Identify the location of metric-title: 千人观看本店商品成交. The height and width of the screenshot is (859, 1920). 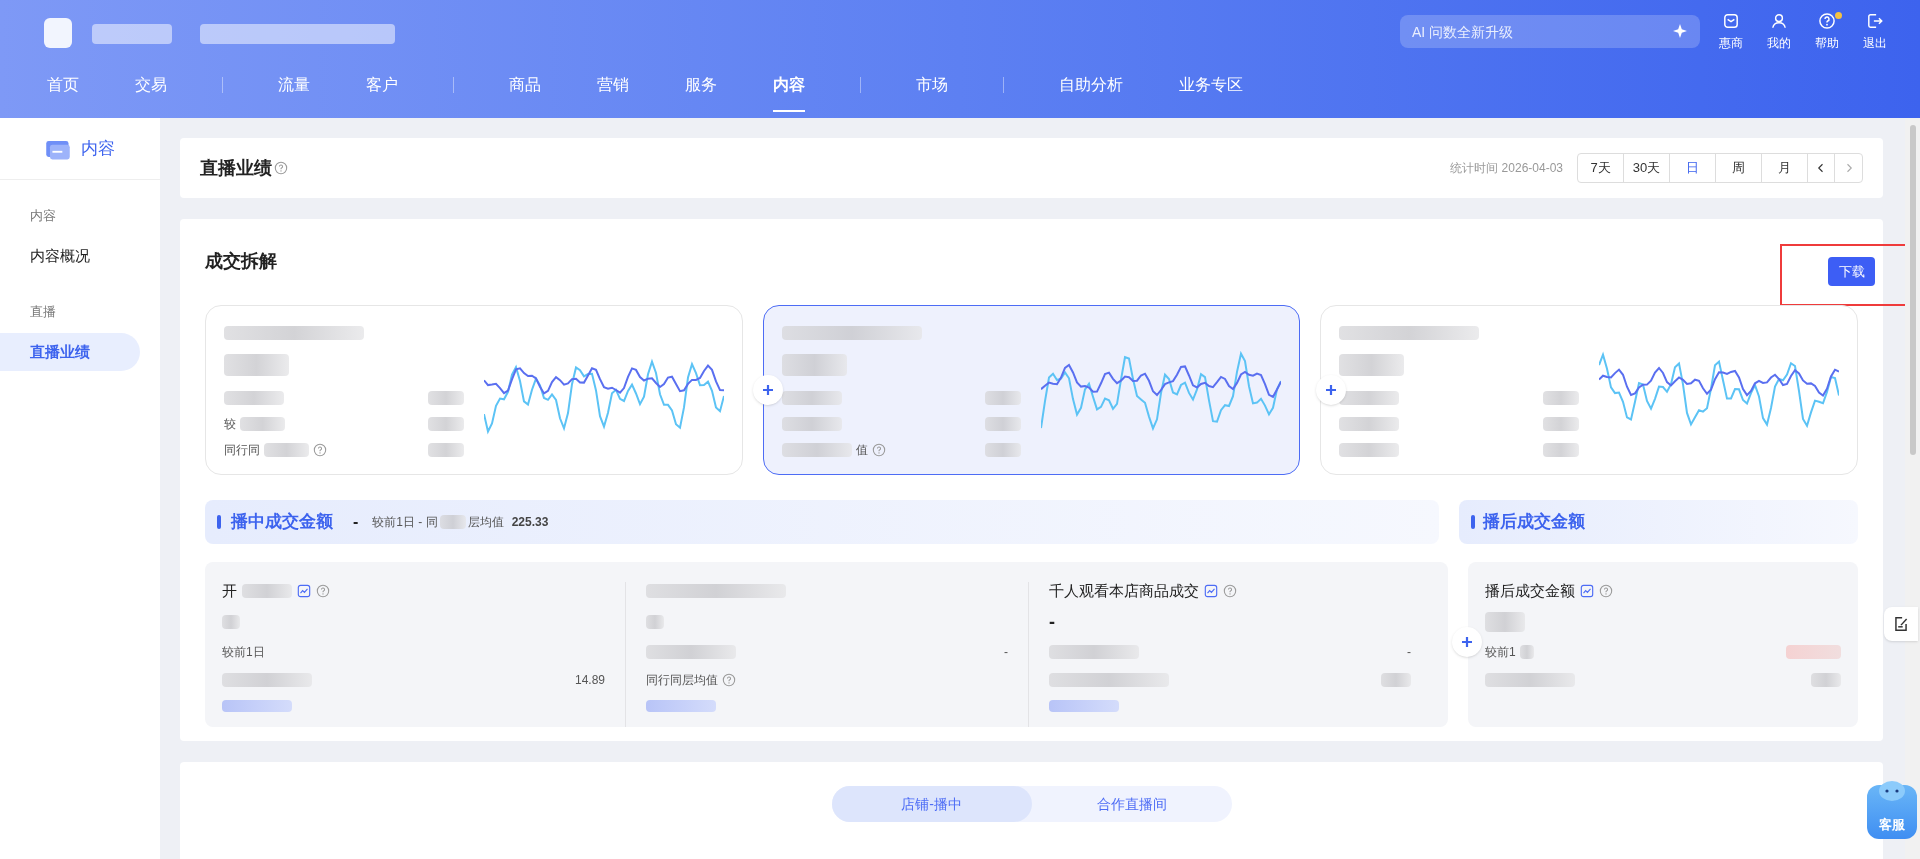
(1124, 590).